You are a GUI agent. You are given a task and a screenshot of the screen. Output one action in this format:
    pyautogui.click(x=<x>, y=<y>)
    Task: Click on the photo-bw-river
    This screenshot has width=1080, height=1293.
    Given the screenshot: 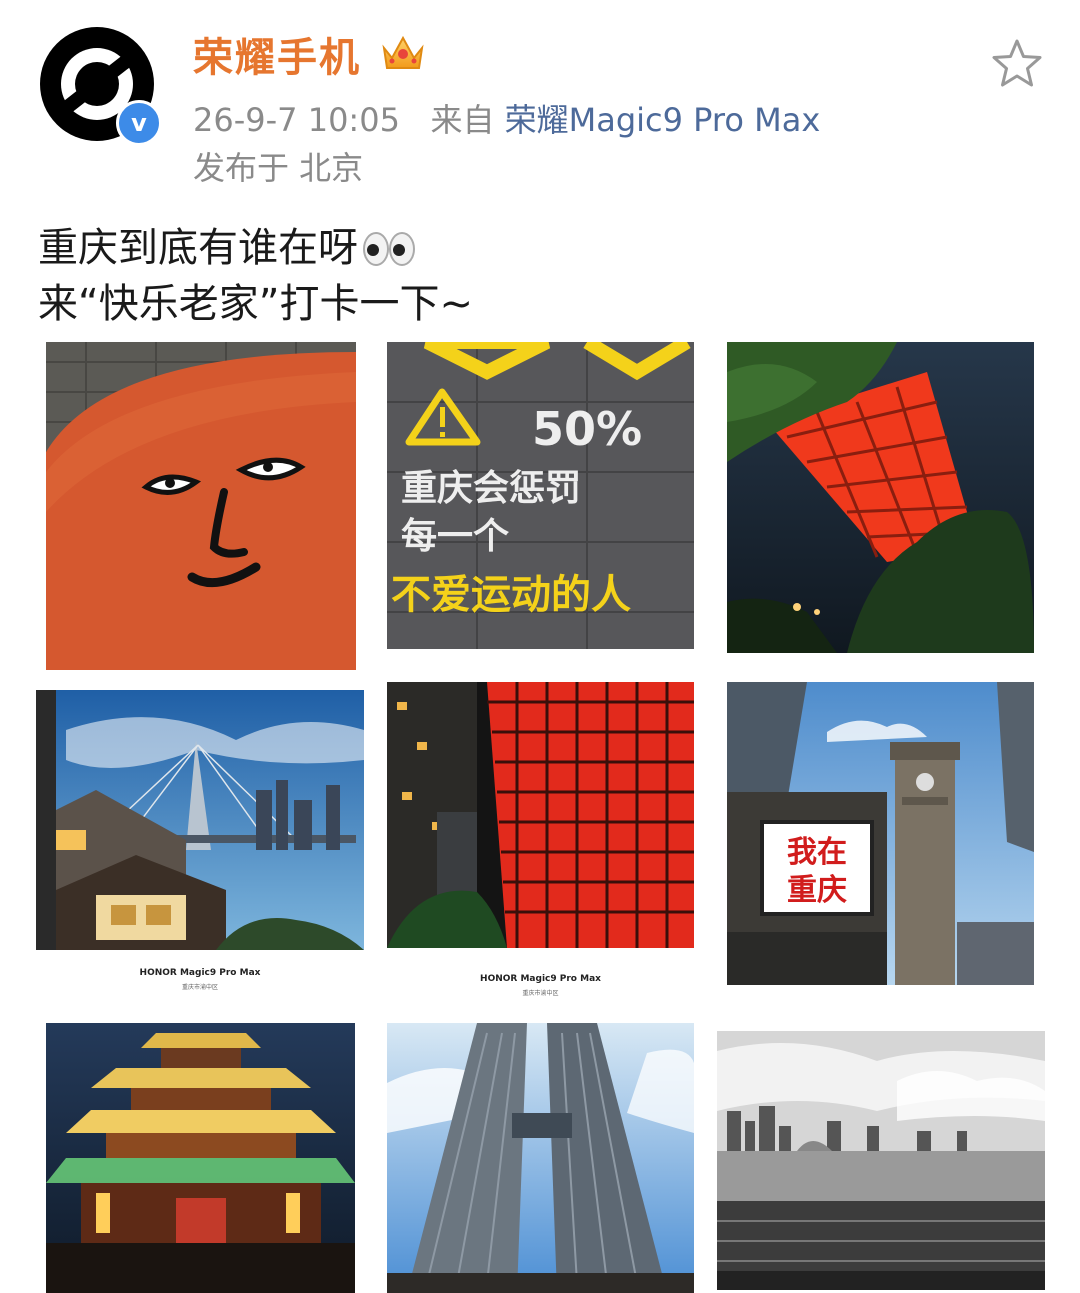 What is the action you would take?
    pyautogui.click(x=881, y=1160)
    